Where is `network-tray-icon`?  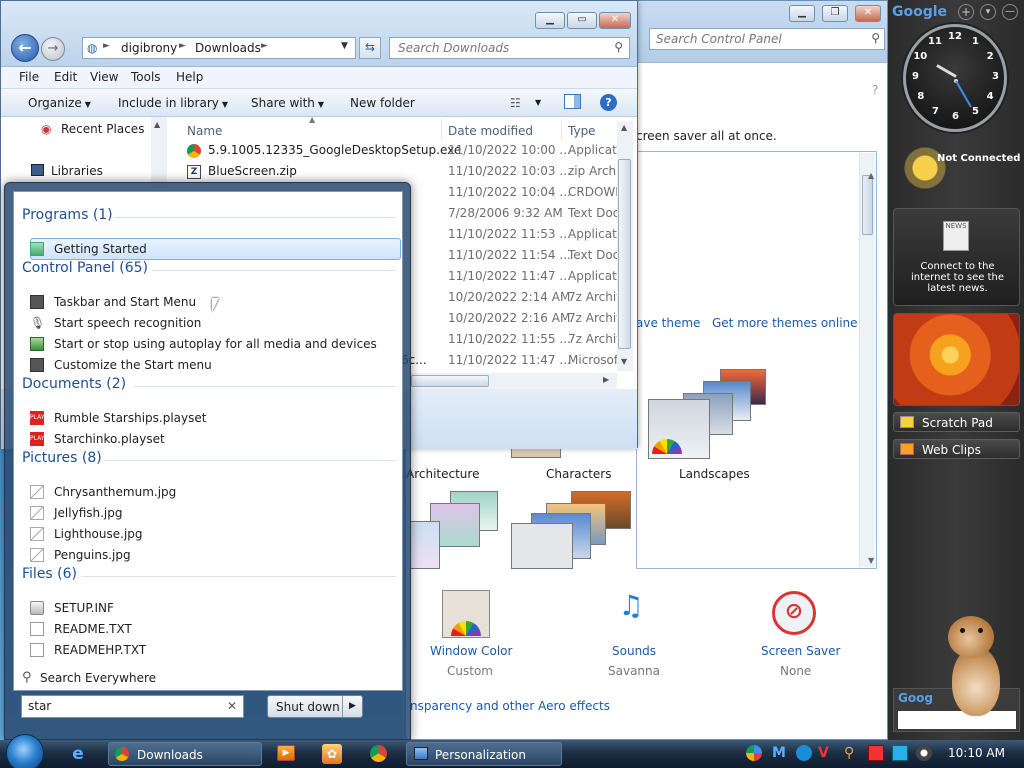
network-tray-icon is located at coordinates (804, 753).